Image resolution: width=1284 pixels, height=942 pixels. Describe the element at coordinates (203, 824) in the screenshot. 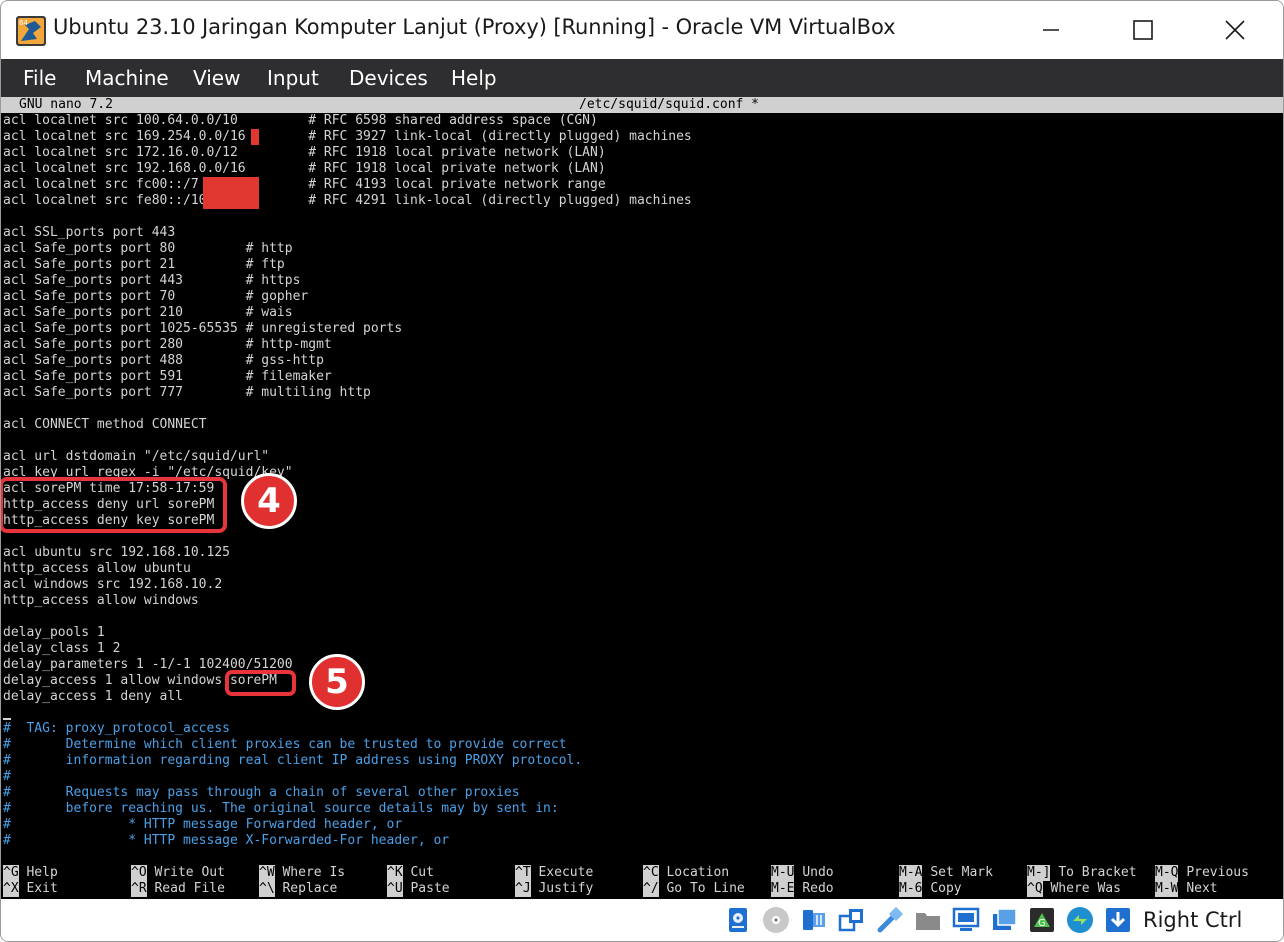

I see `editor-line: # * HTTP message Forwarded header, or` at that location.